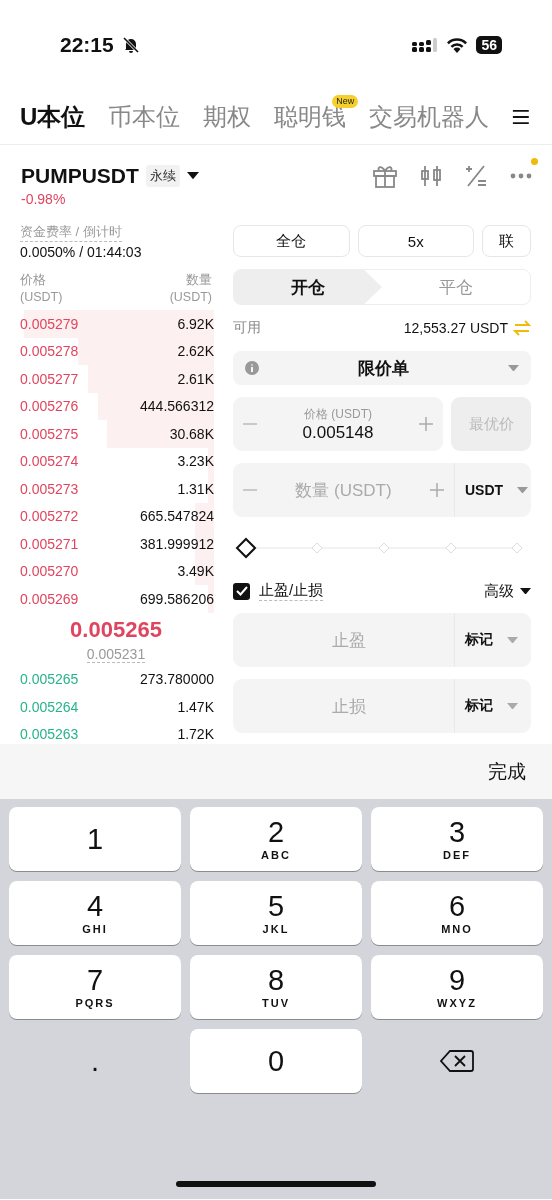  I want to click on new-badge: New, so click(345, 101).